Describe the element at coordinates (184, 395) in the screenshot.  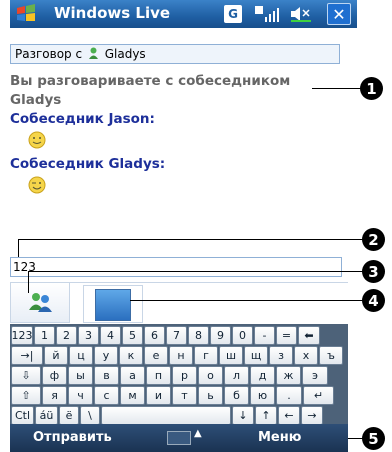
I see `keyboard-key: т` at that location.